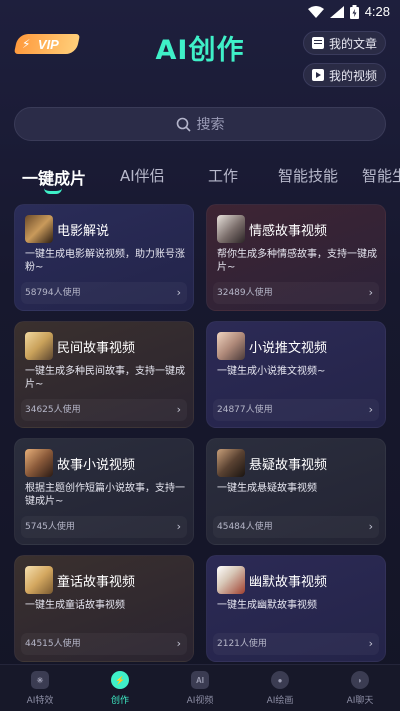  Describe the element at coordinates (354, 11) in the screenshot. I see `battery-icon` at that location.